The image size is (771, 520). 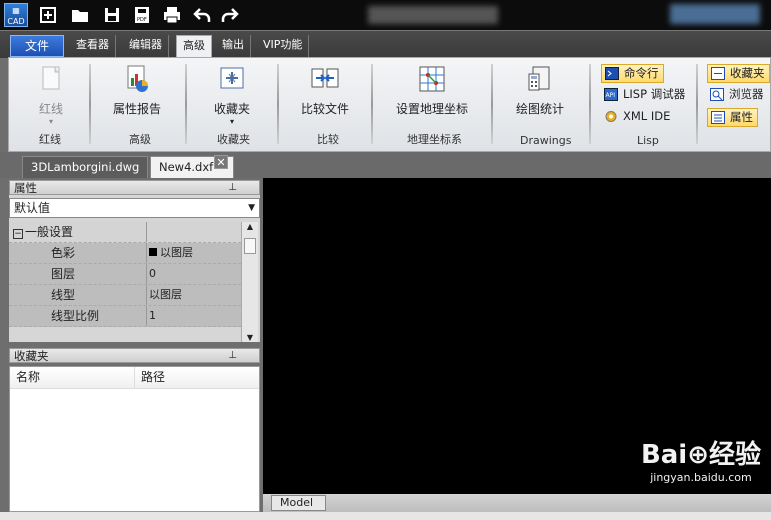 I want to click on open-icon, so click(x=80, y=15).